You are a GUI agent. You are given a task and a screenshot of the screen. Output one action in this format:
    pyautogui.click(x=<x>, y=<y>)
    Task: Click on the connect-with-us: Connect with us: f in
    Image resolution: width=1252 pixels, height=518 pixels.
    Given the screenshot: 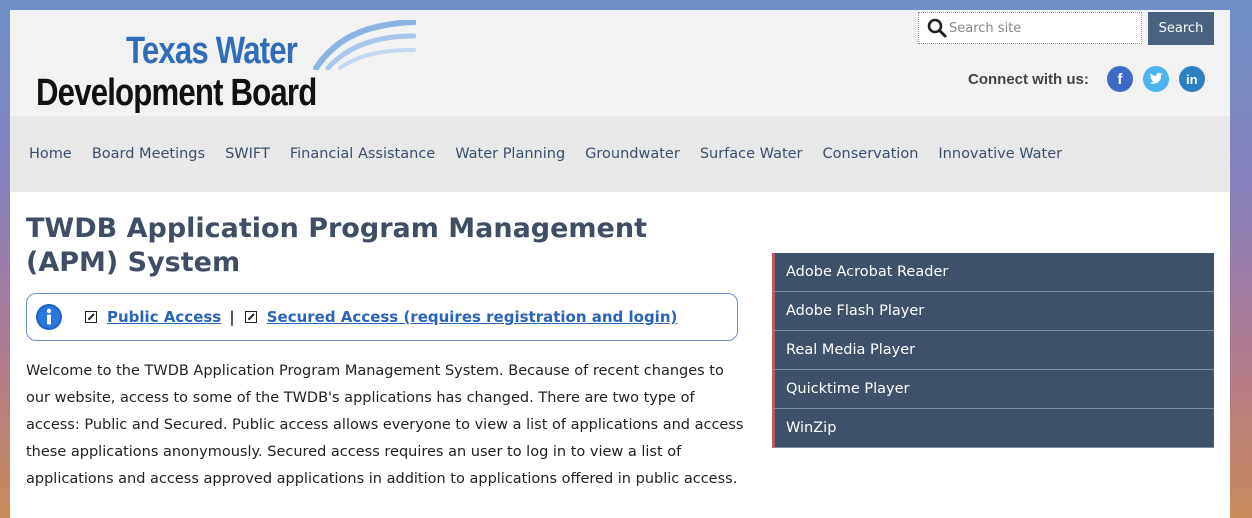 What is the action you would take?
    pyautogui.click(x=1086, y=79)
    